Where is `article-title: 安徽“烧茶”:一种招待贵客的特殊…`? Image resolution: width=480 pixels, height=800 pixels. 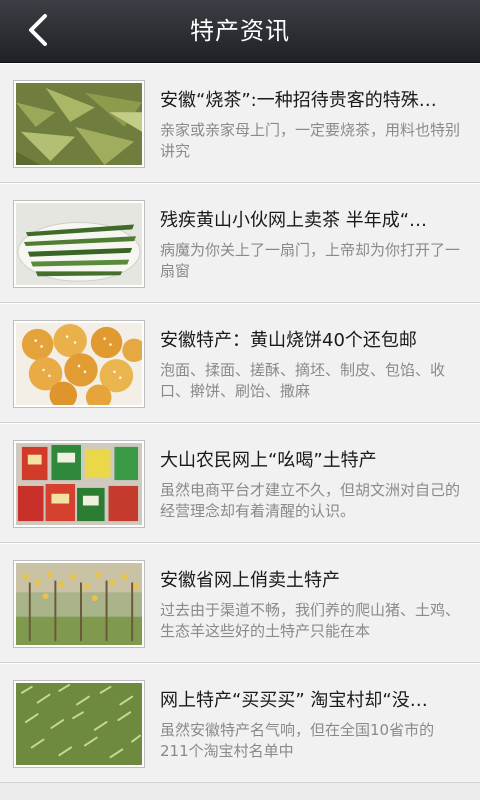
article-title: 安徽“烧茶”:一种招待贵客的特殊… is located at coordinates (298, 100).